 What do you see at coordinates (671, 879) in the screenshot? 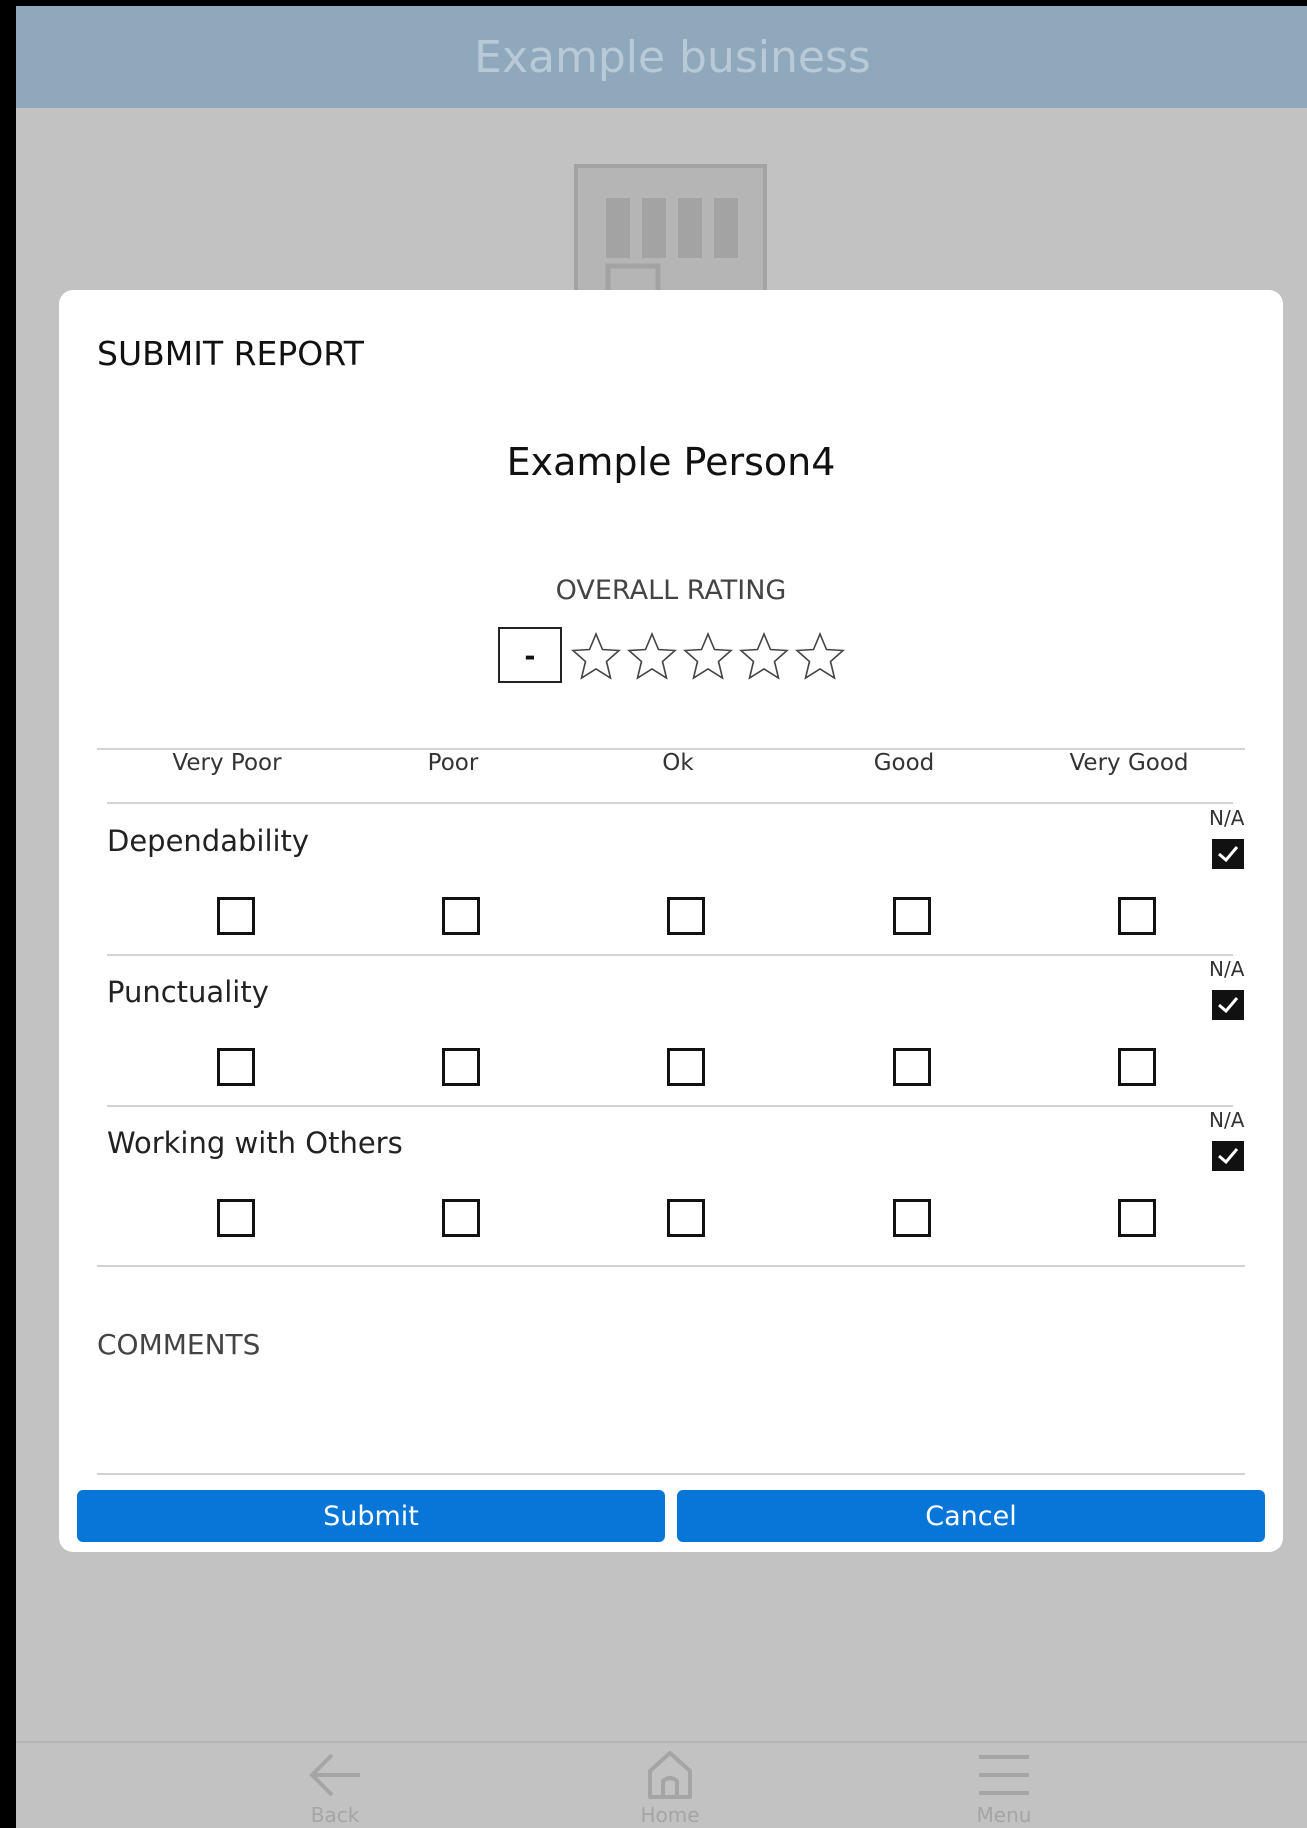
I see `criterion-dependability: Dependability N/A` at bounding box center [671, 879].